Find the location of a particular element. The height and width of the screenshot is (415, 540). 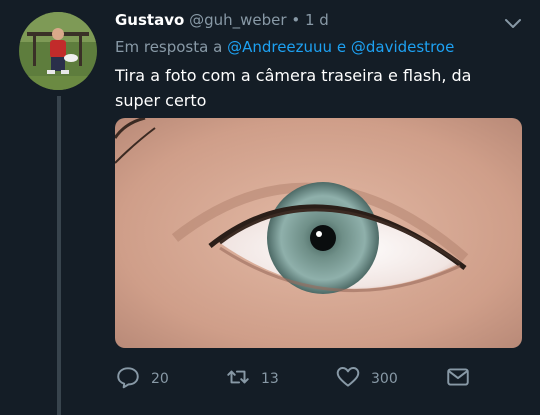

author-handle: @guh_weber is located at coordinates (237, 20).